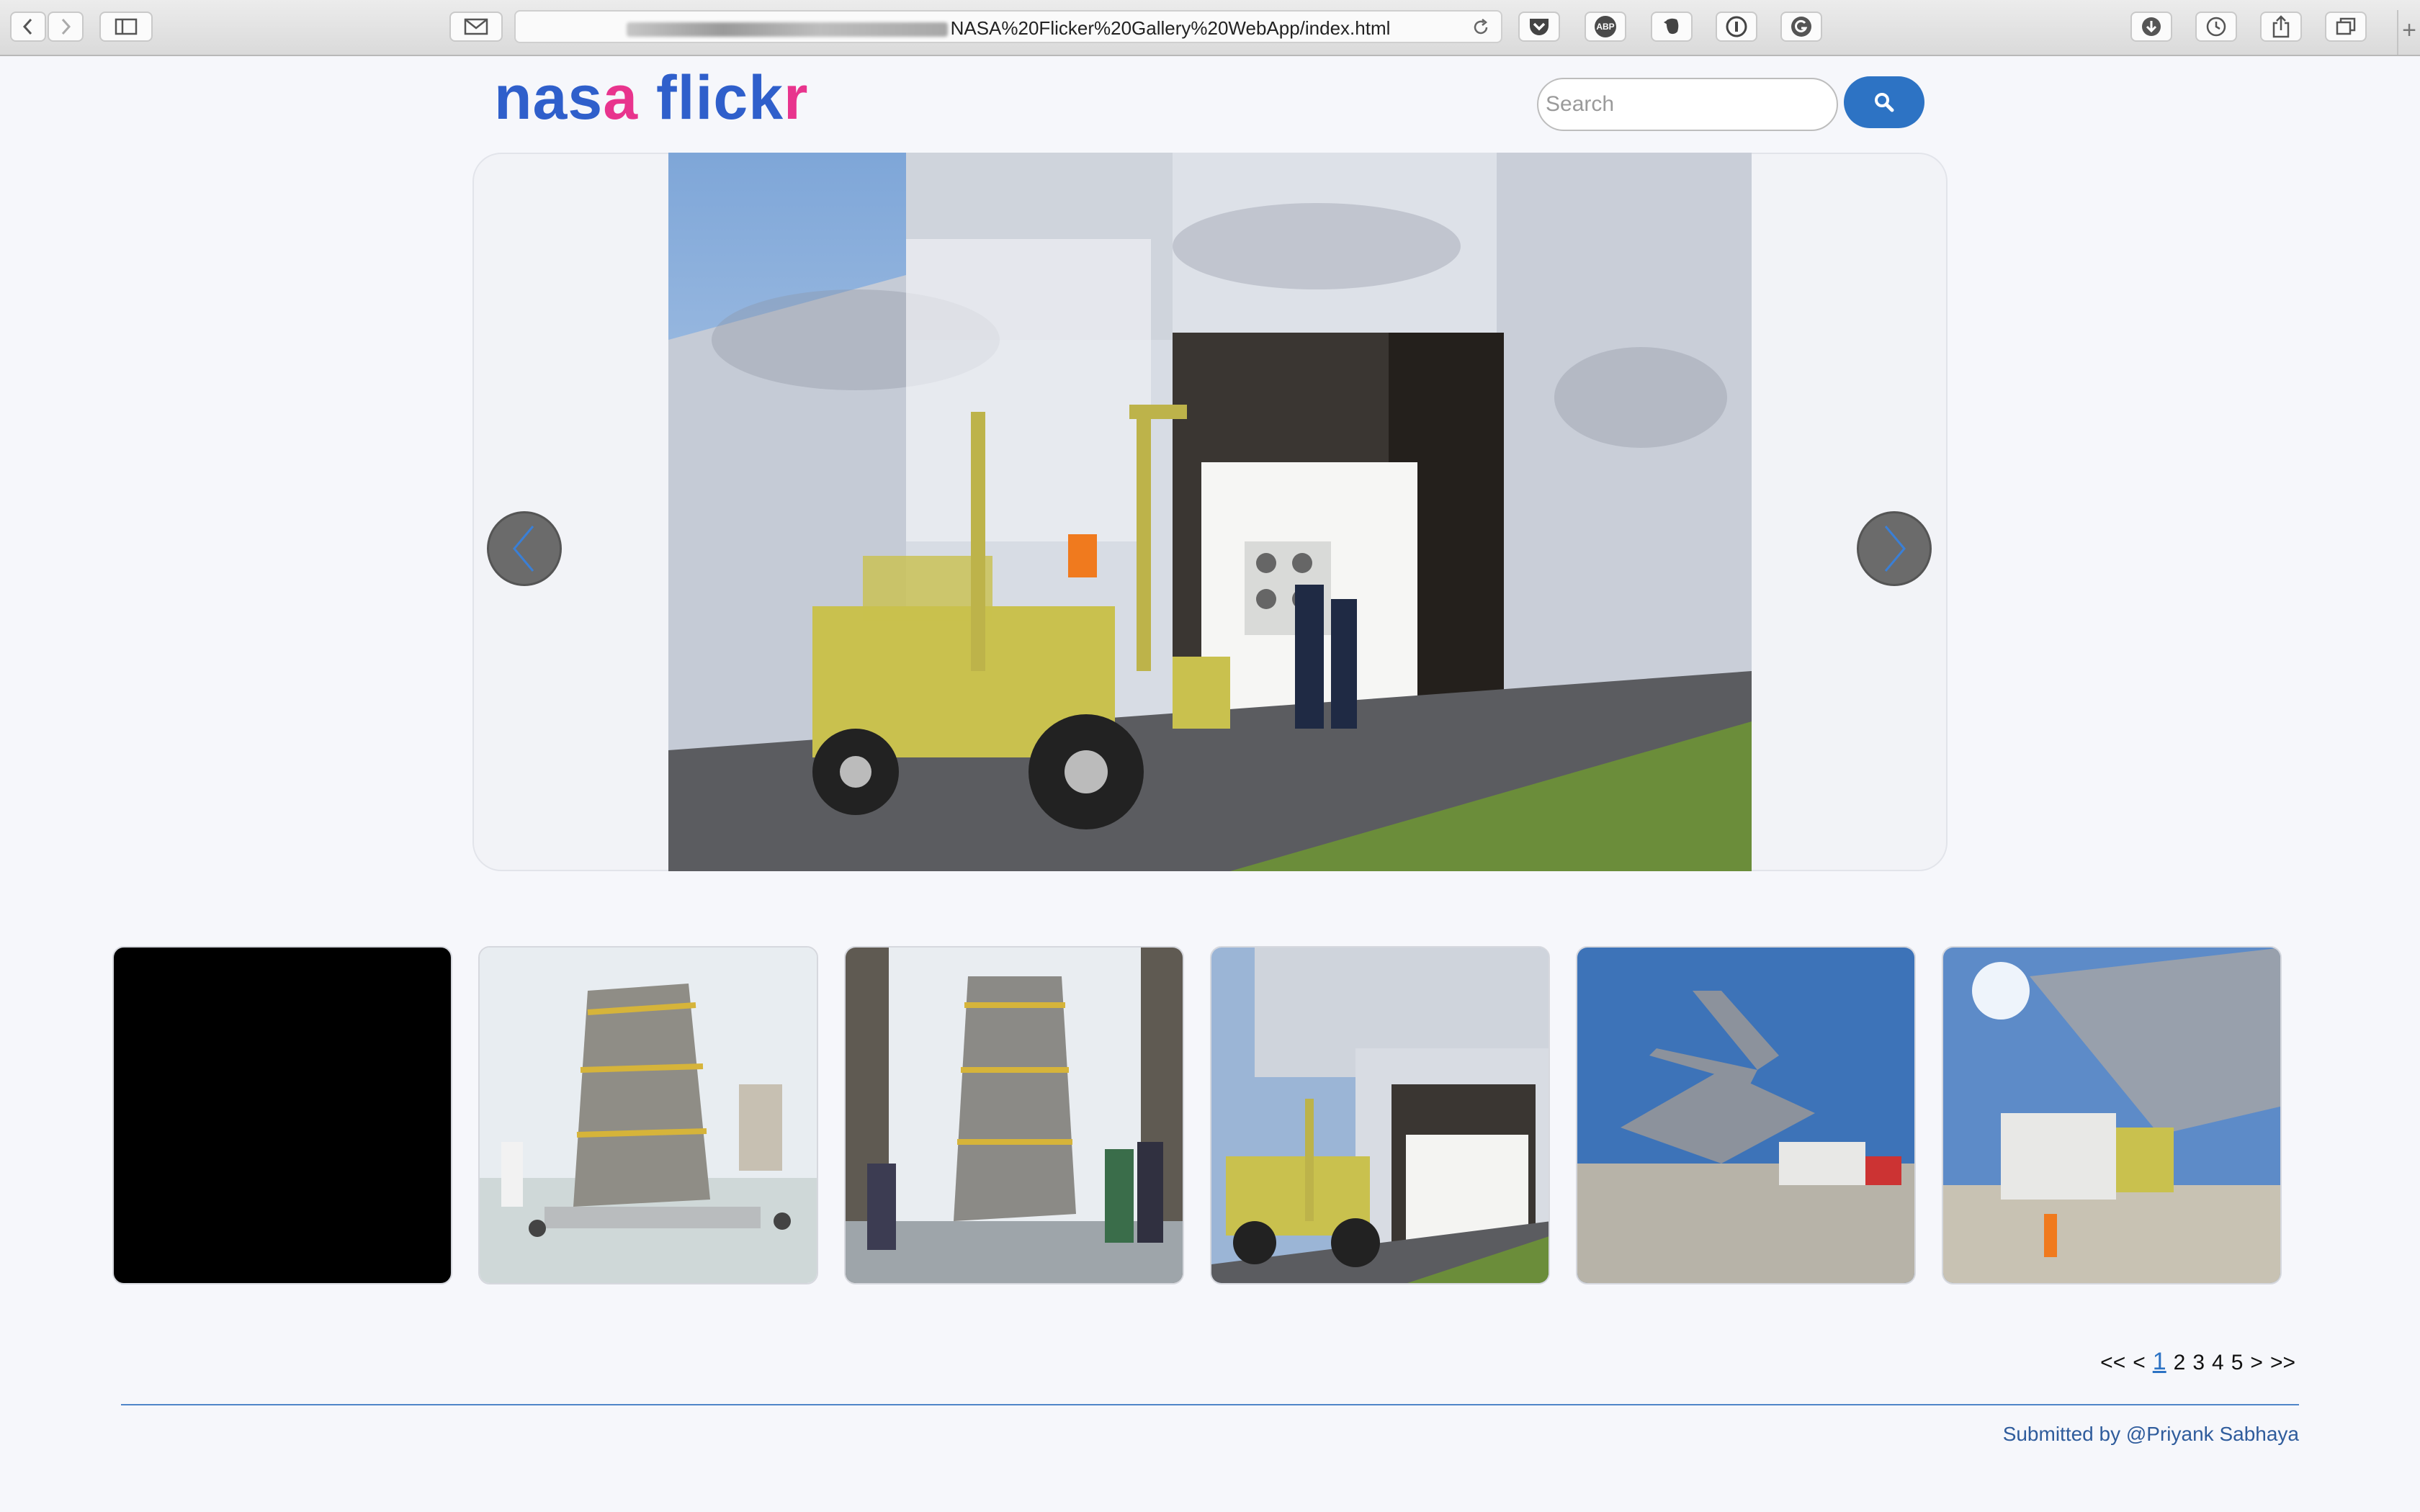 The image size is (2420, 1512). Describe the element at coordinates (2282, 1363) in the screenshot. I see `pagination-last: >>` at that location.